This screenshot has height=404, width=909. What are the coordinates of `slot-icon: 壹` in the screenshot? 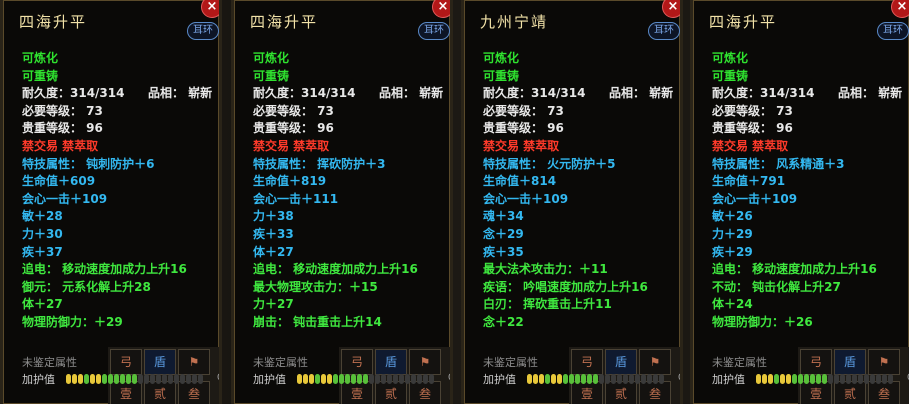 It's located at (815, 394).